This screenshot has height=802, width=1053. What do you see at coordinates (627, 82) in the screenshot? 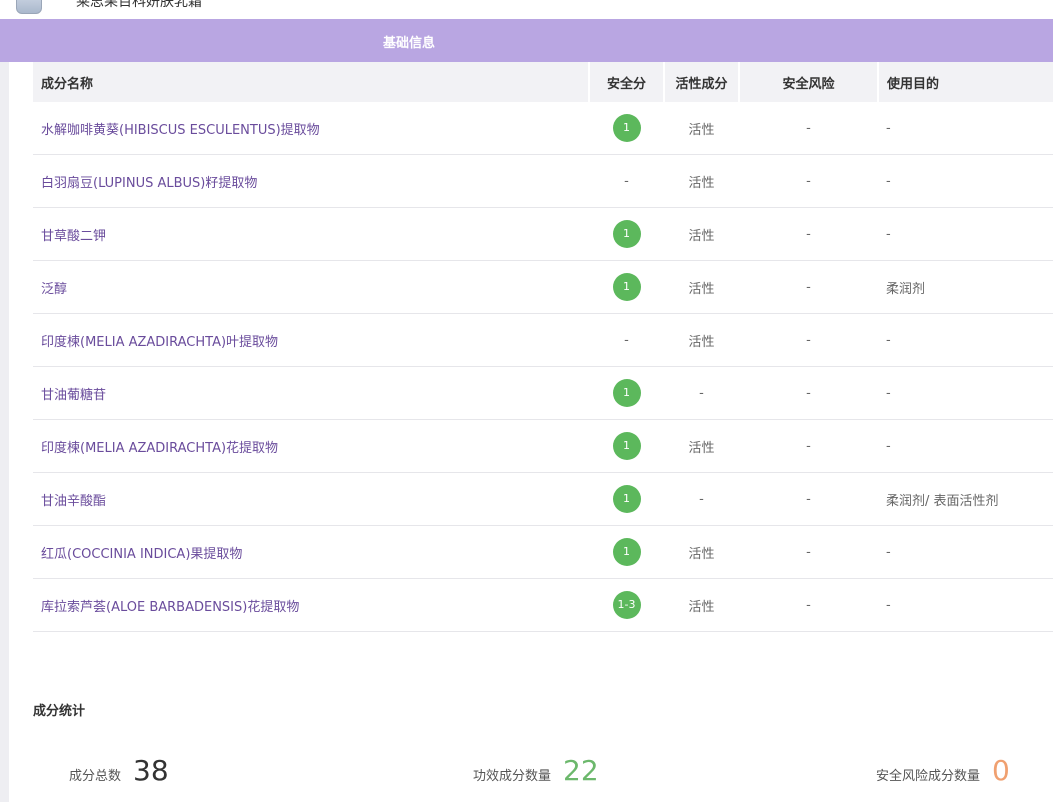
I see `column-header-score: 安全分` at bounding box center [627, 82].